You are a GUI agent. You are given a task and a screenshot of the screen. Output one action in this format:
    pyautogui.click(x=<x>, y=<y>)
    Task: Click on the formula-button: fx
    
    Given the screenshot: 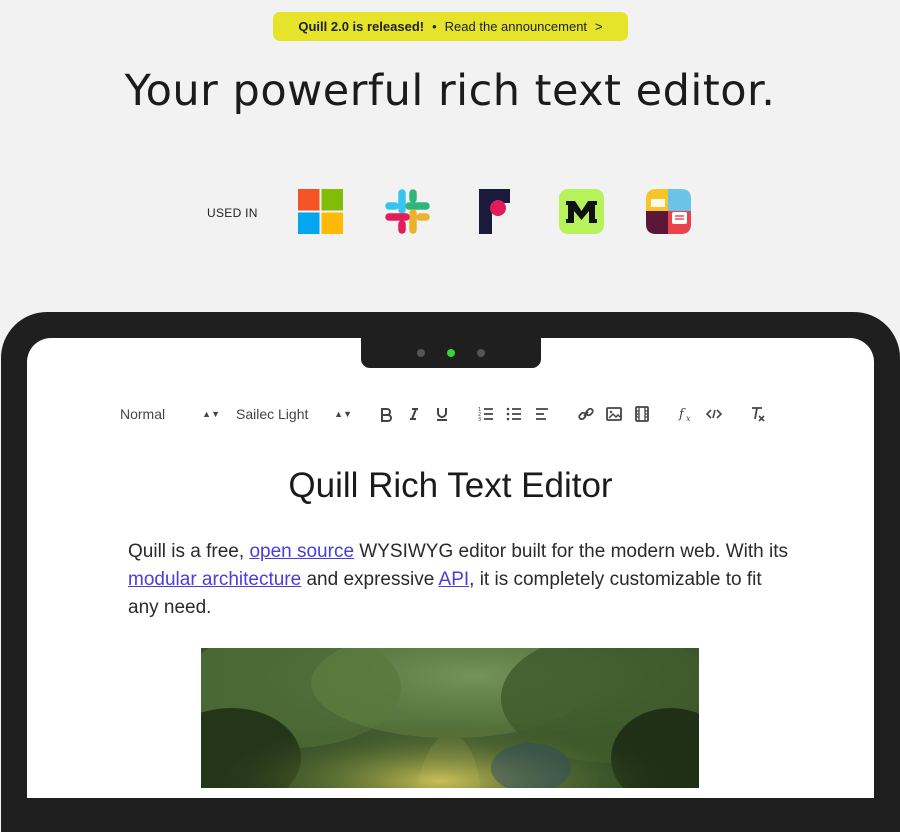 What is the action you would take?
    pyautogui.click(x=686, y=414)
    